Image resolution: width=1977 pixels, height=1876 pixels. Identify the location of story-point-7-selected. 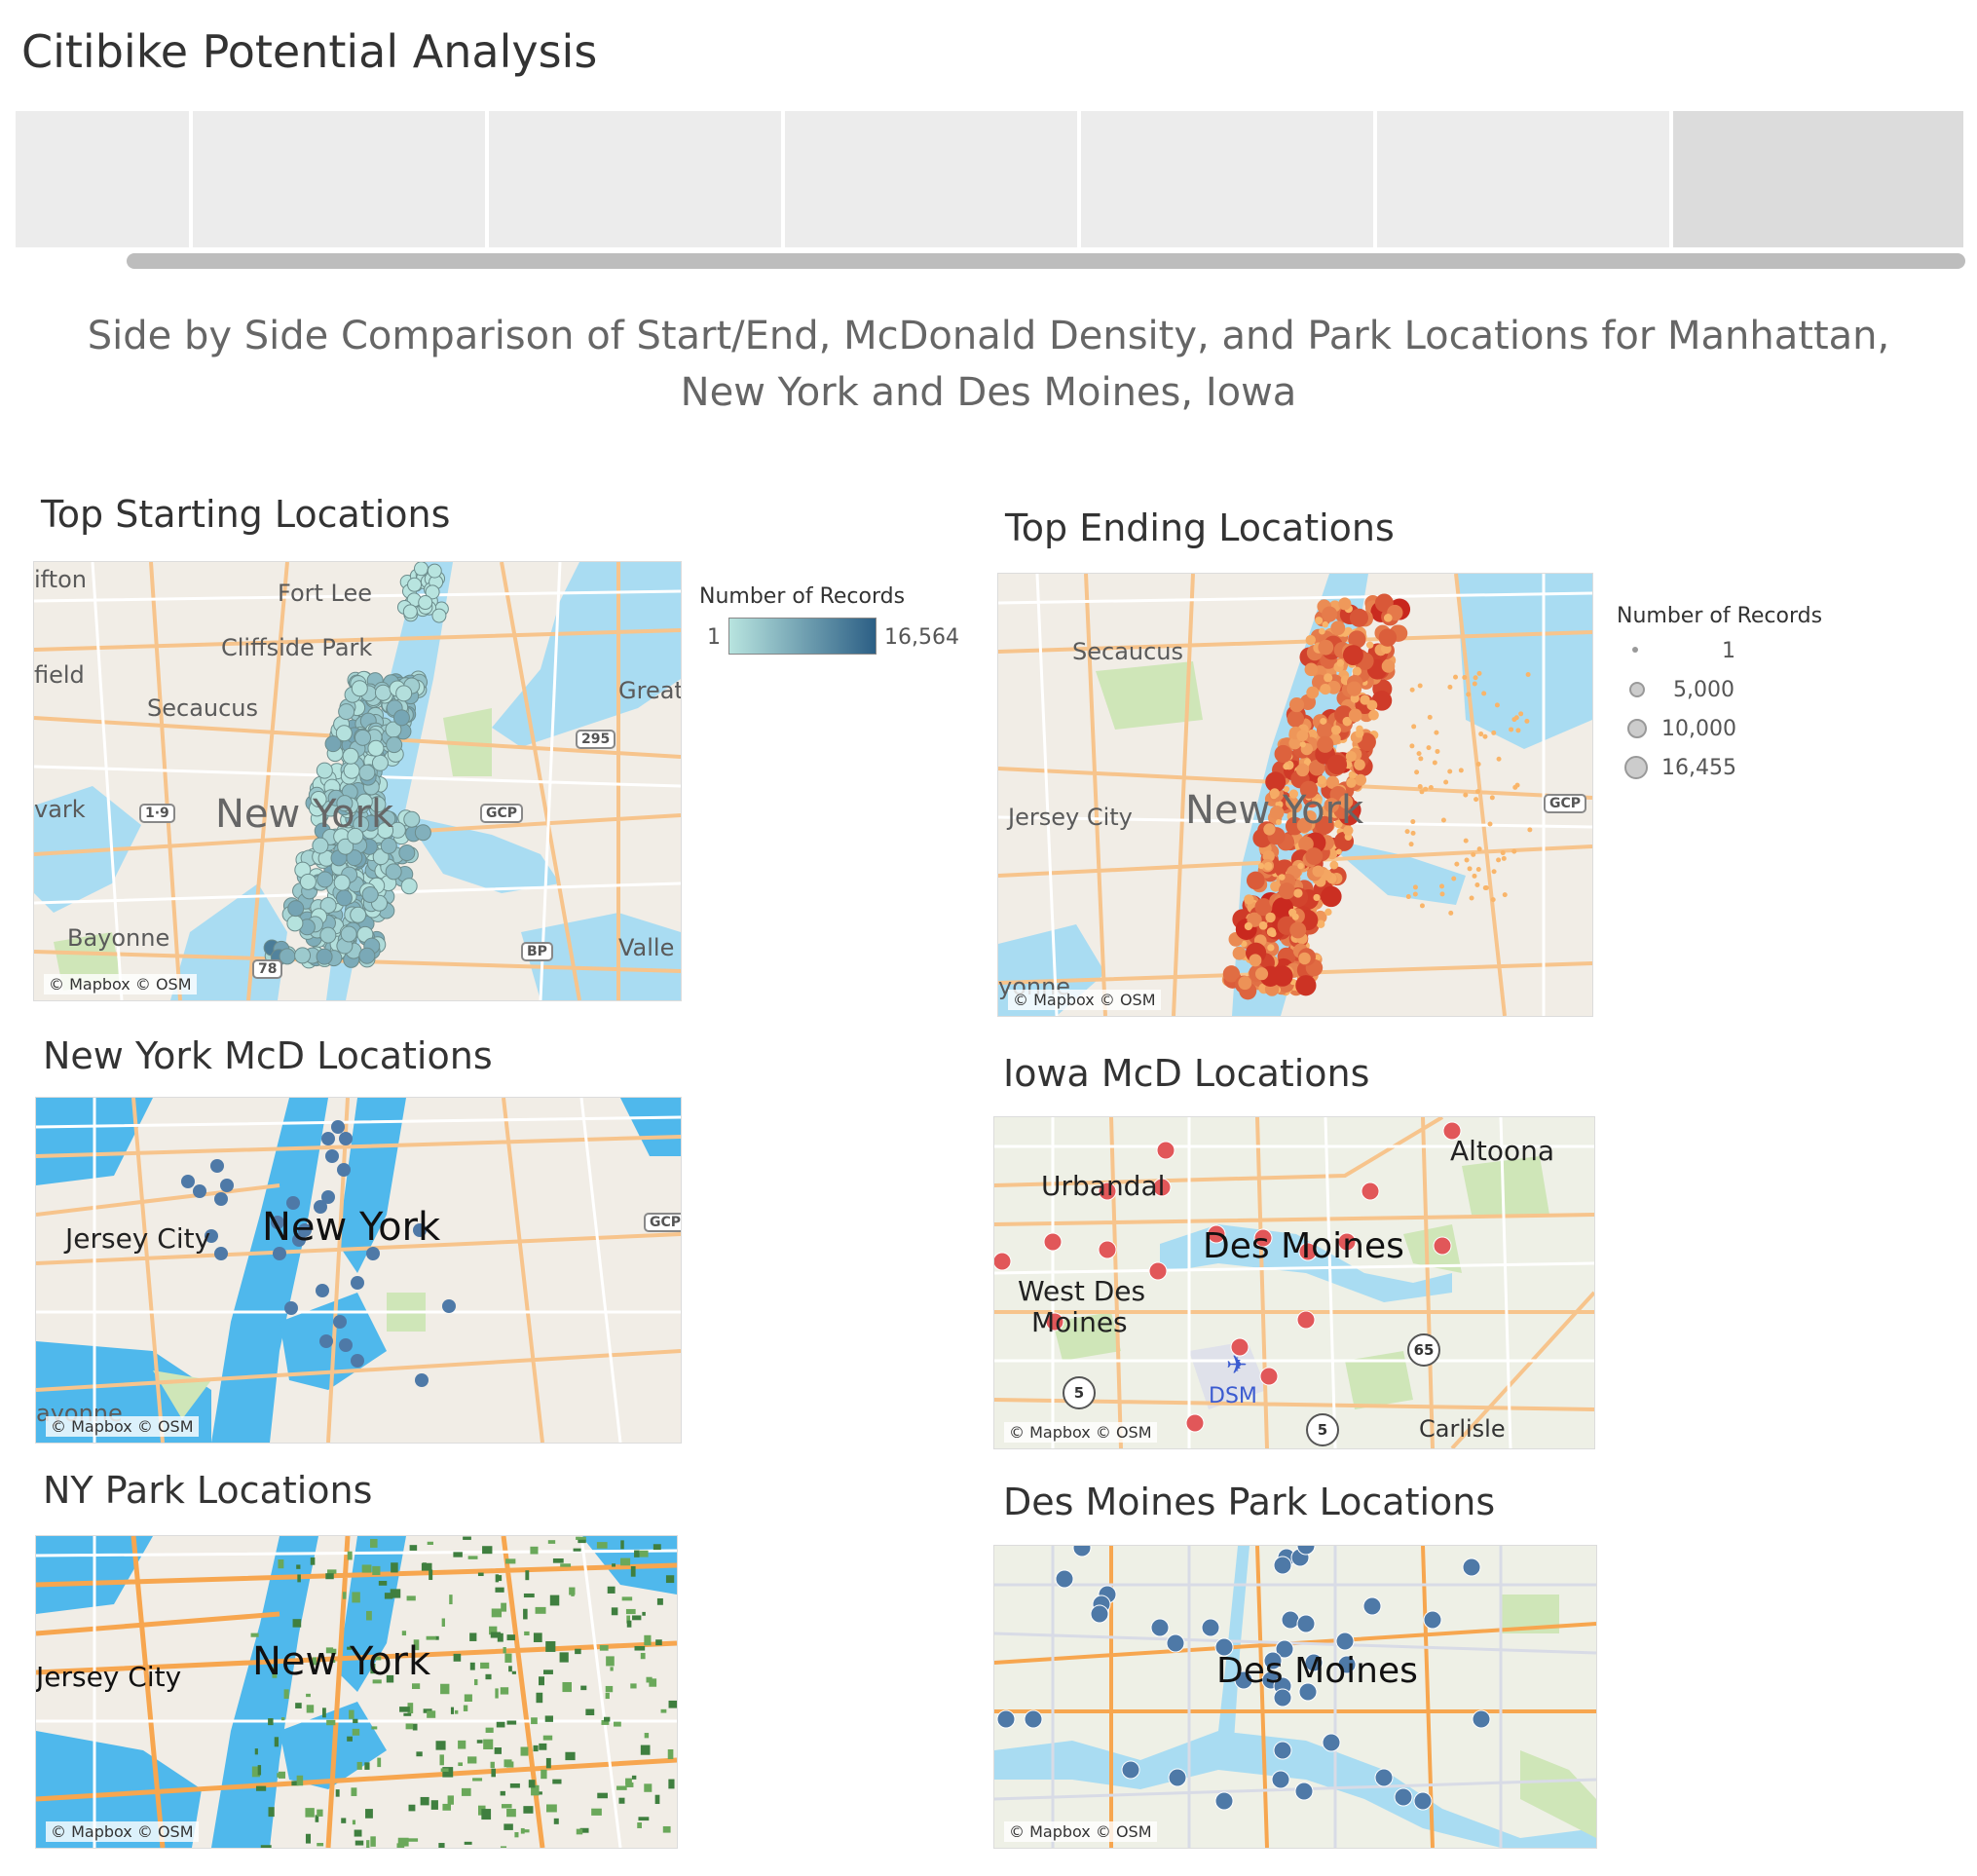
(1818, 179).